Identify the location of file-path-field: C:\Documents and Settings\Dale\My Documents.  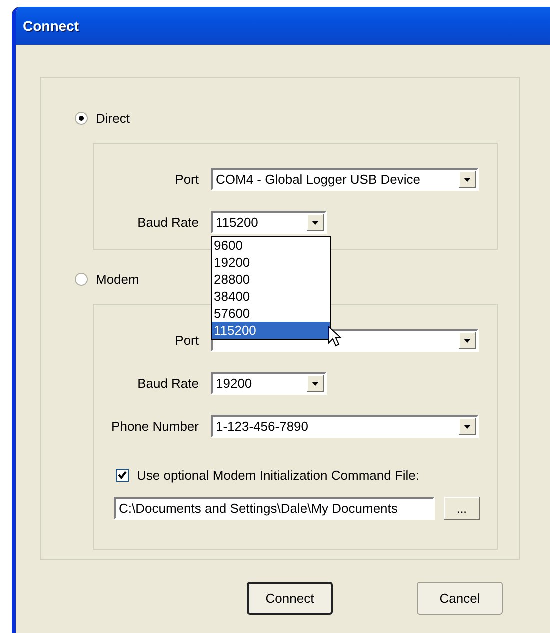
(274, 508).